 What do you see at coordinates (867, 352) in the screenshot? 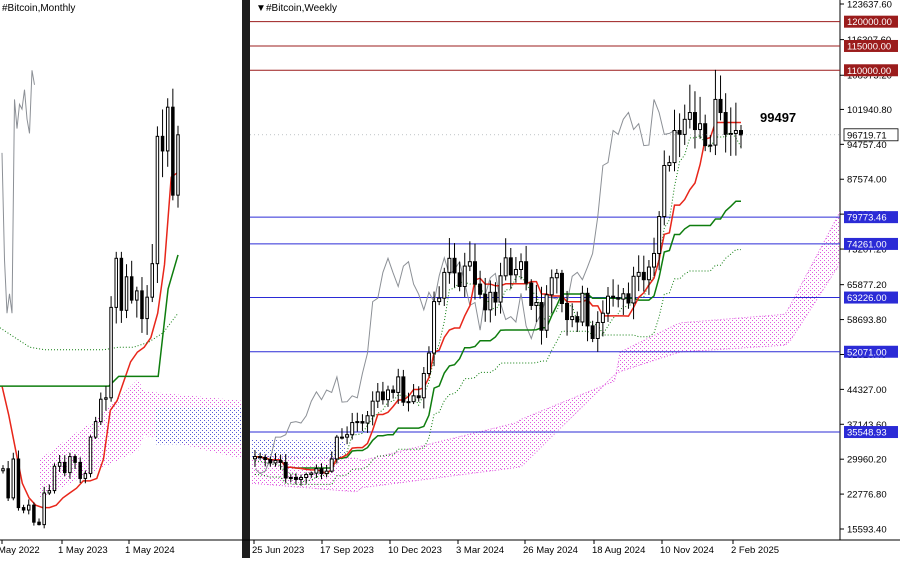
I see `support-price-label: 52071.00` at bounding box center [867, 352].